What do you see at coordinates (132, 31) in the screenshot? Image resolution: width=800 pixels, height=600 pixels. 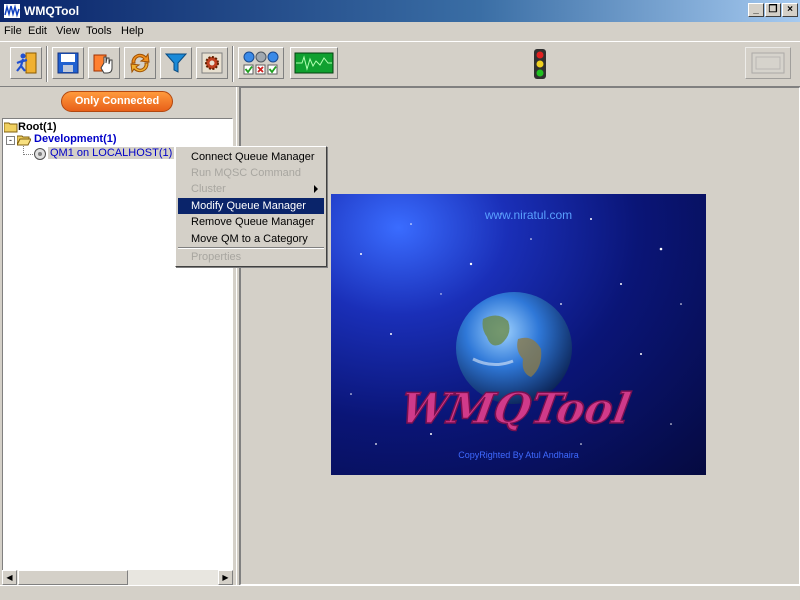 I see `menu-help: Help` at bounding box center [132, 31].